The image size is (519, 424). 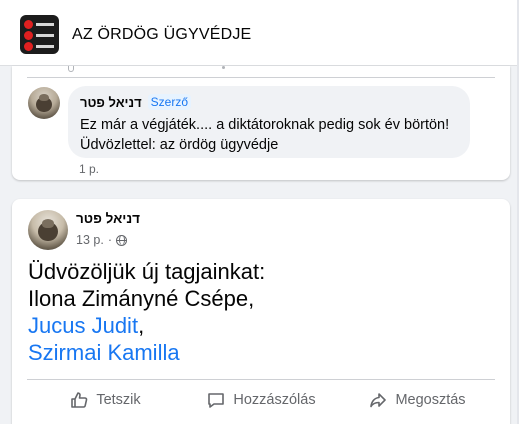 What do you see at coordinates (179, 145) in the screenshot?
I see `comment-text-line2: Üdvözlettel: az ördög ügyvédje` at bounding box center [179, 145].